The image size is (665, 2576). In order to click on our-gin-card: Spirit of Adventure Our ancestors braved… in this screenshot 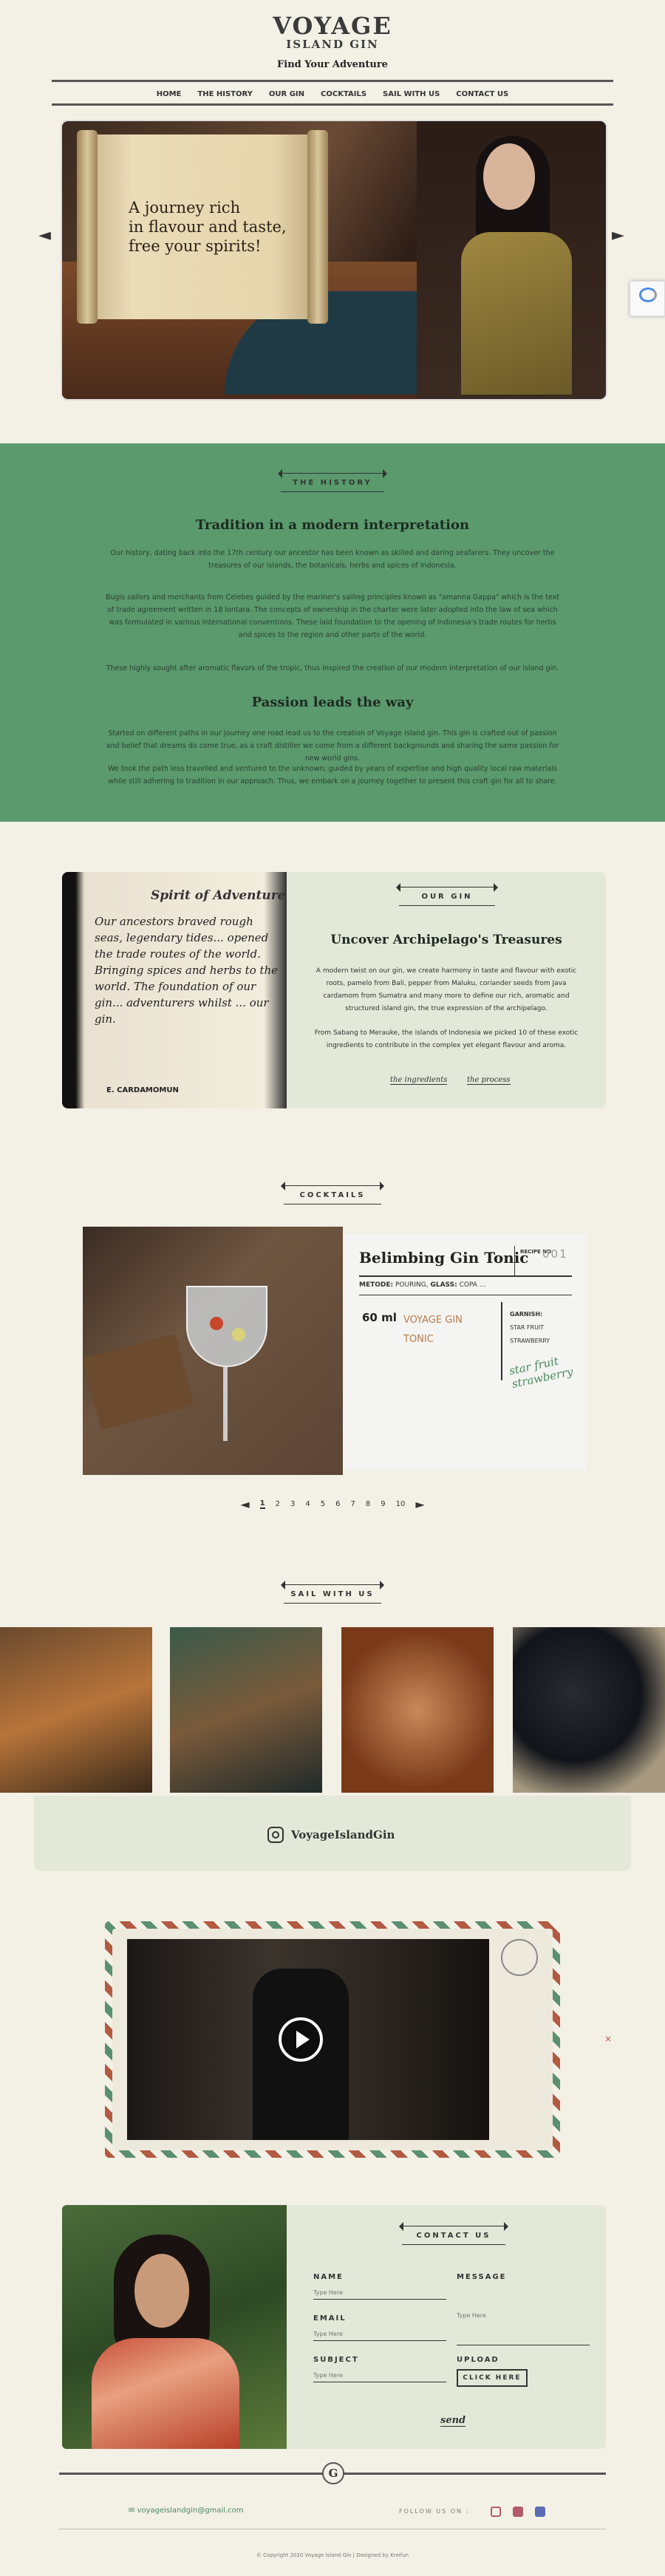, I will do `click(334, 990)`.